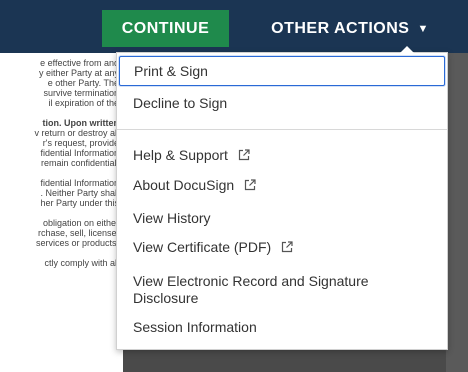 Image resolution: width=468 pixels, height=372 pixels. I want to click on doc-line: r's request, provide, so click(80, 143).